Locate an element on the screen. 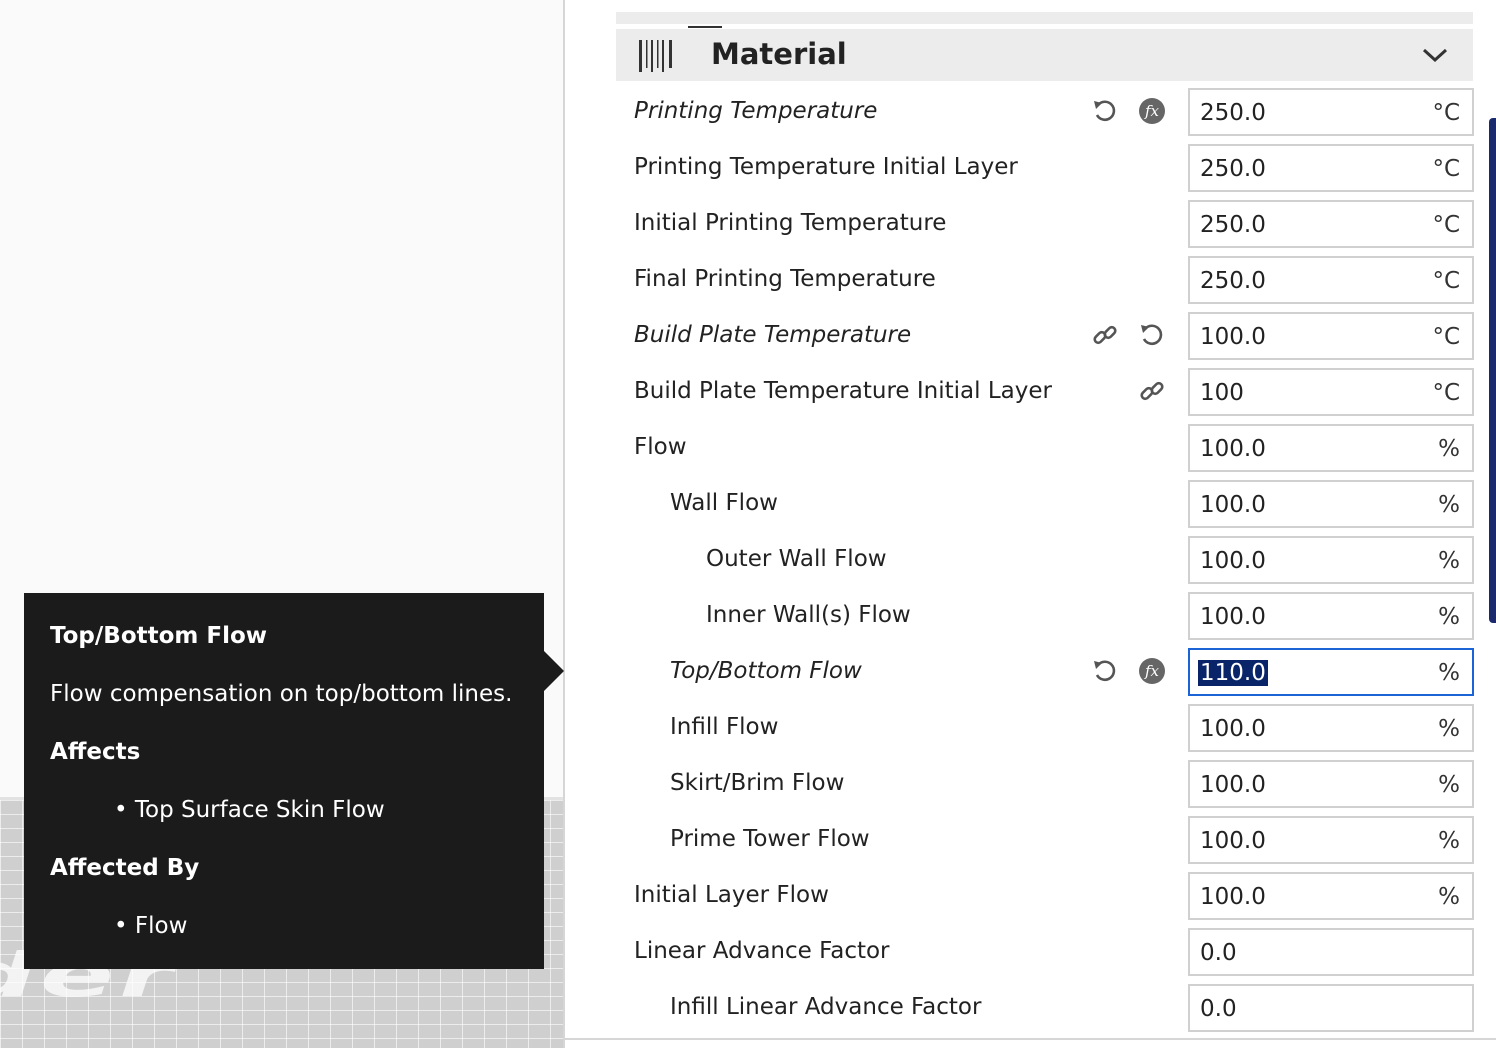  setting-label: Build Plate Temperature Initial Layer is located at coordinates (843, 391).